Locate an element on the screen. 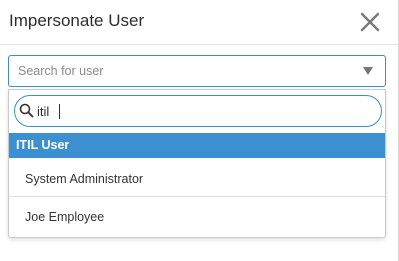 This screenshot has height=261, width=399. user-select: Search for user is located at coordinates (197, 71).